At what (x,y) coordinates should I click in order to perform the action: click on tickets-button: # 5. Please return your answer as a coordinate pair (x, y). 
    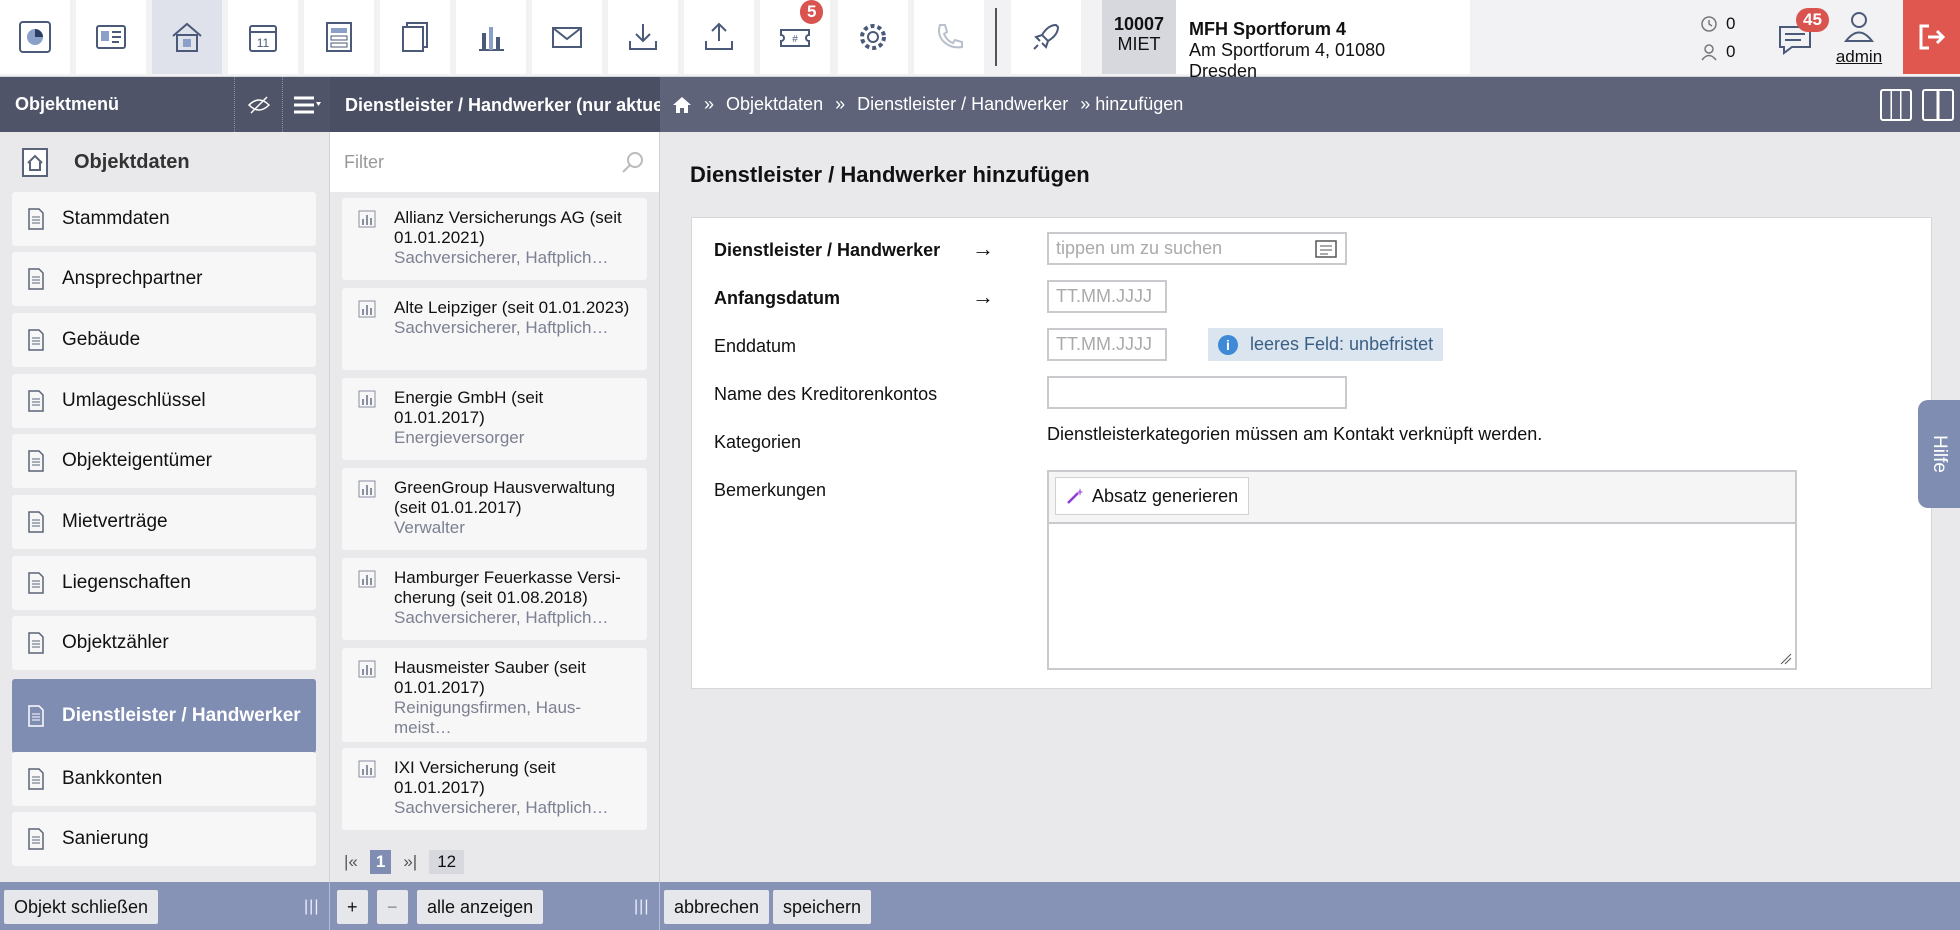
    Looking at the image, I should click on (795, 37).